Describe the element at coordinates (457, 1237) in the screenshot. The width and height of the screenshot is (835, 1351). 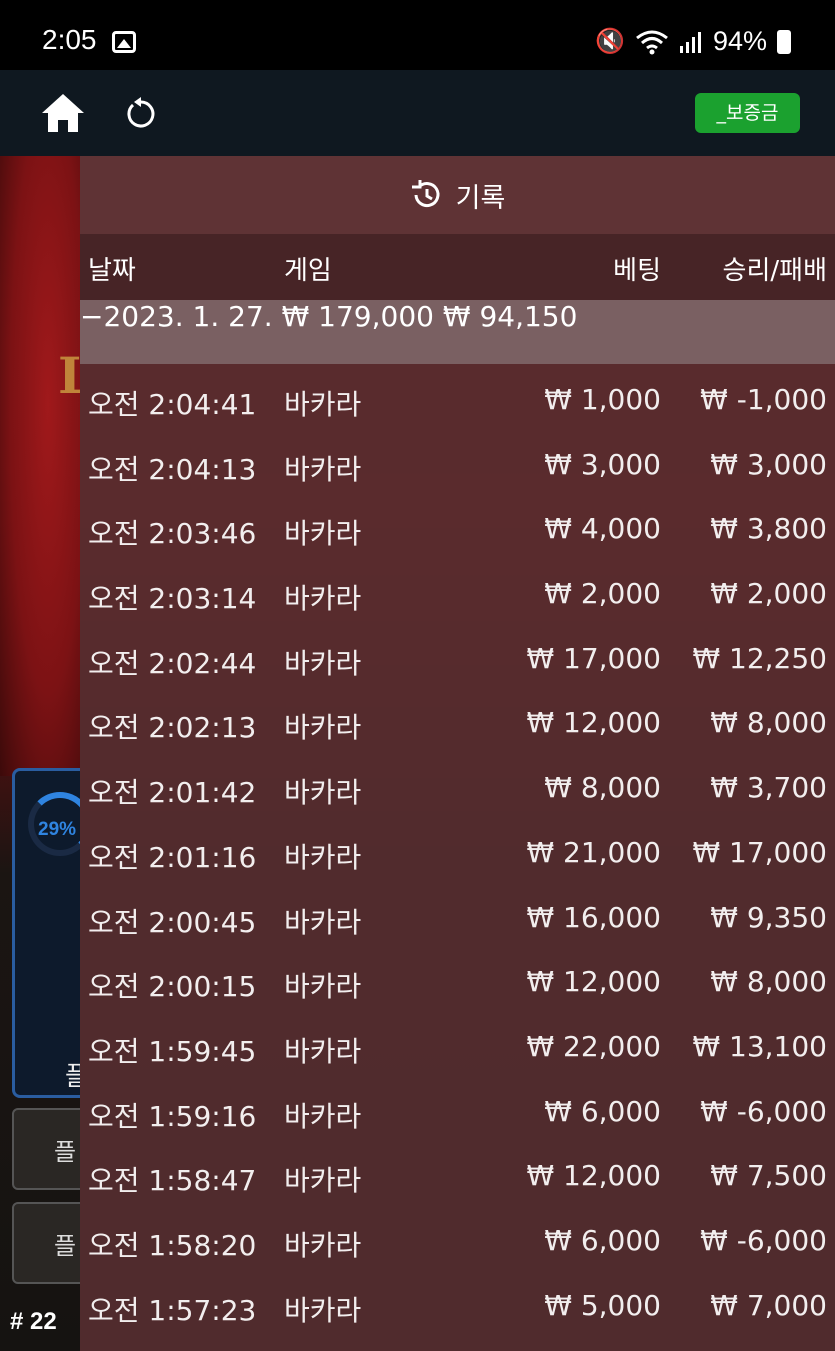
I see `history-row: 오전 1:58:20 바카라 ₩ 6,000 ₩ -6,000` at that location.